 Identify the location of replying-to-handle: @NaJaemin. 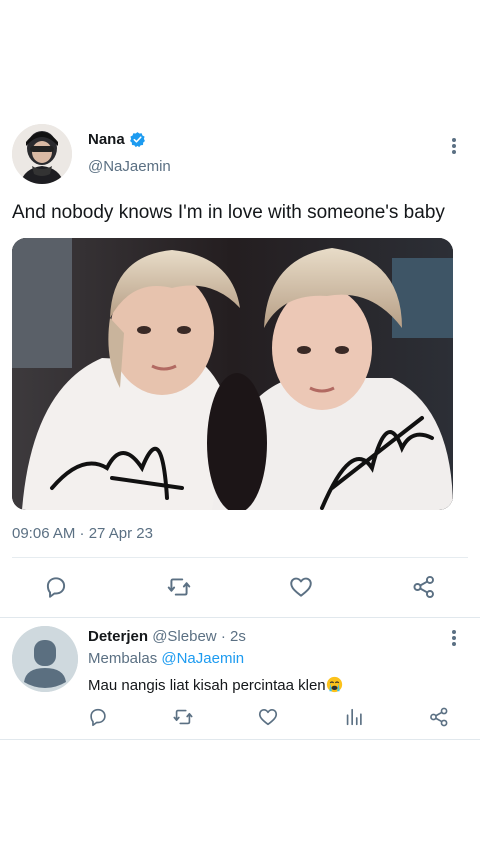
(202, 658).